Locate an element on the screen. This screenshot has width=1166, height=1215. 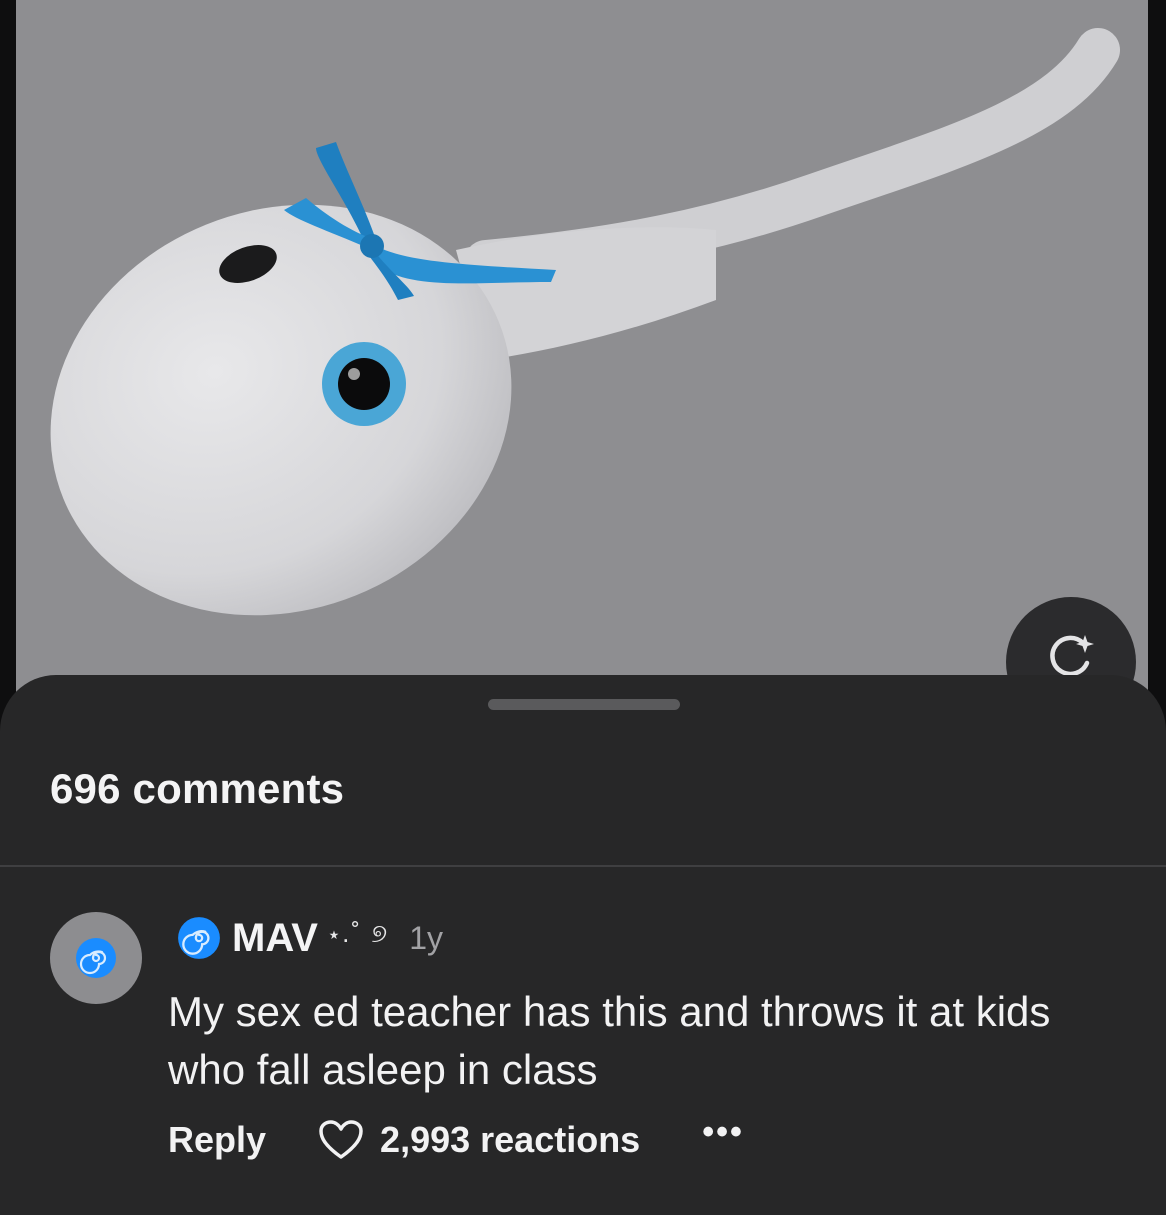
sparkle-refresh-icon is located at coordinates (1072, 656).